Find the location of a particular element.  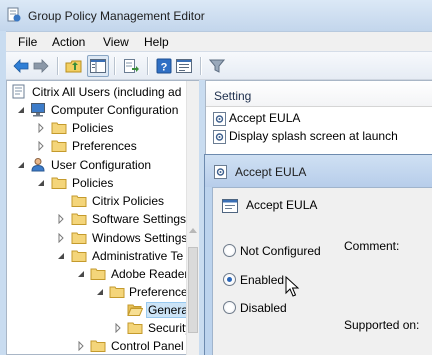

column-header-label: Setting is located at coordinates (233, 96).